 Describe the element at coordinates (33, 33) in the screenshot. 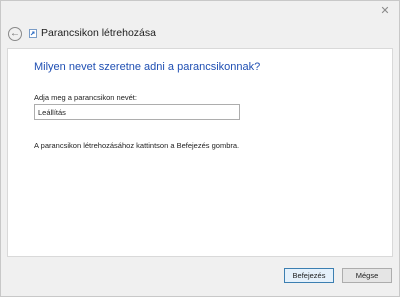

I see `shortcut-icon` at that location.